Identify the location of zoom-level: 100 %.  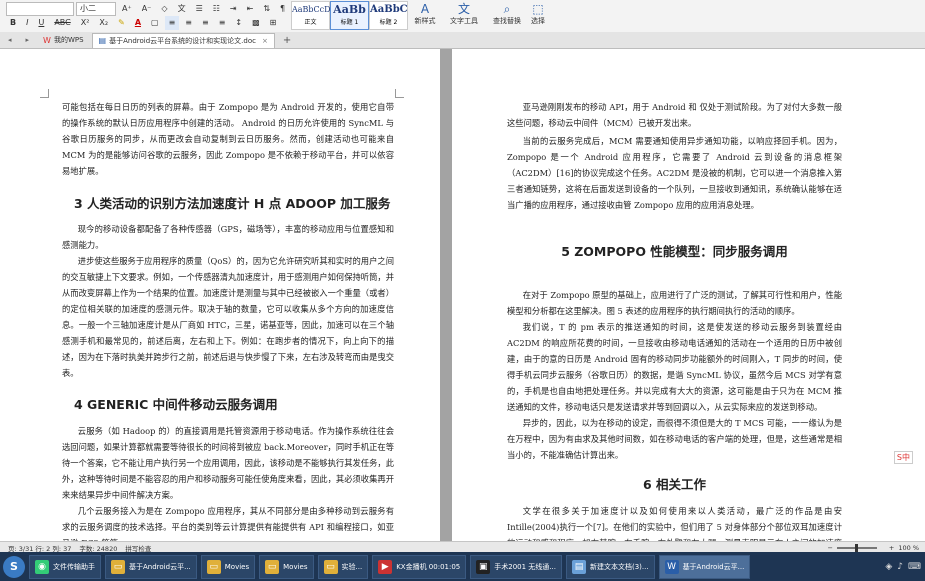
(908, 547).